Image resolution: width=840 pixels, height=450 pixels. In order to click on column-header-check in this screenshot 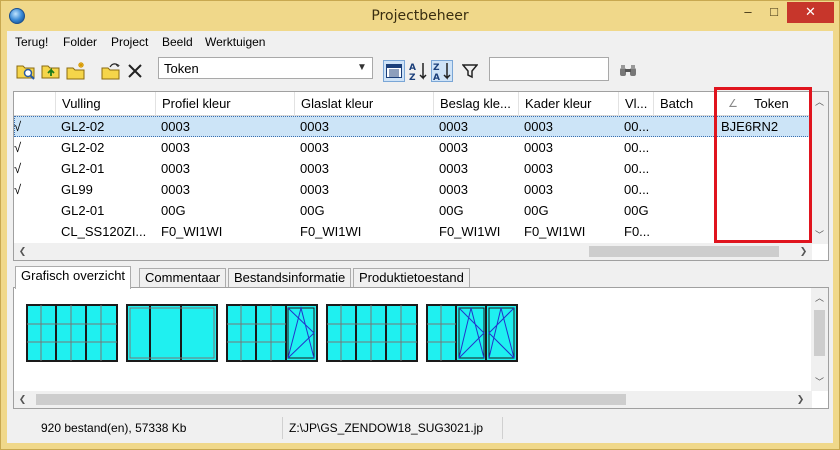, I will do `click(35, 104)`.